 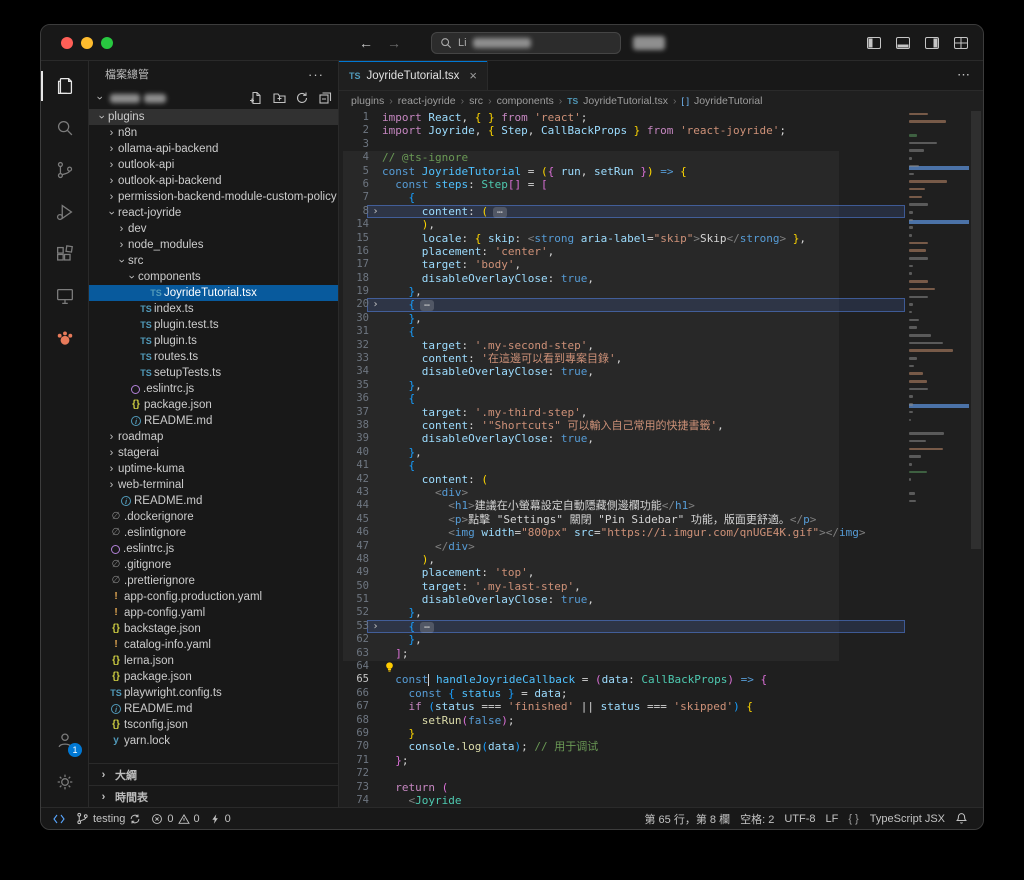 I want to click on line-number: 30, so click(x=354, y=318).